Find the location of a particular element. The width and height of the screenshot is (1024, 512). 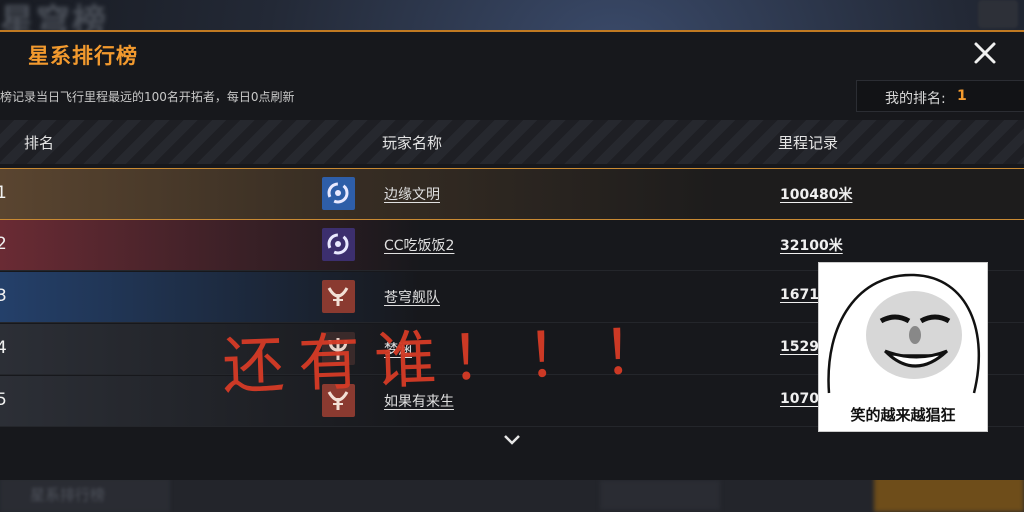

column-header-distance: 里程记录 is located at coordinates (808, 143).